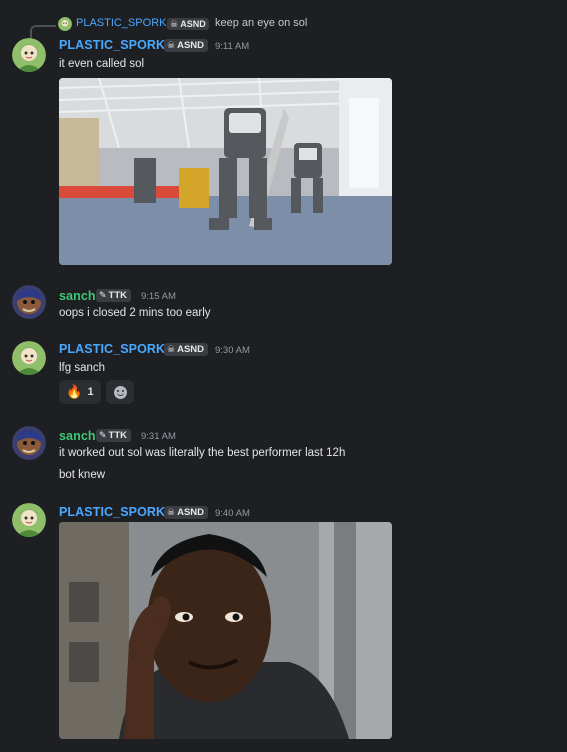  Describe the element at coordinates (232, 46) in the screenshot. I see `timestamp: 9:11 AM` at that location.